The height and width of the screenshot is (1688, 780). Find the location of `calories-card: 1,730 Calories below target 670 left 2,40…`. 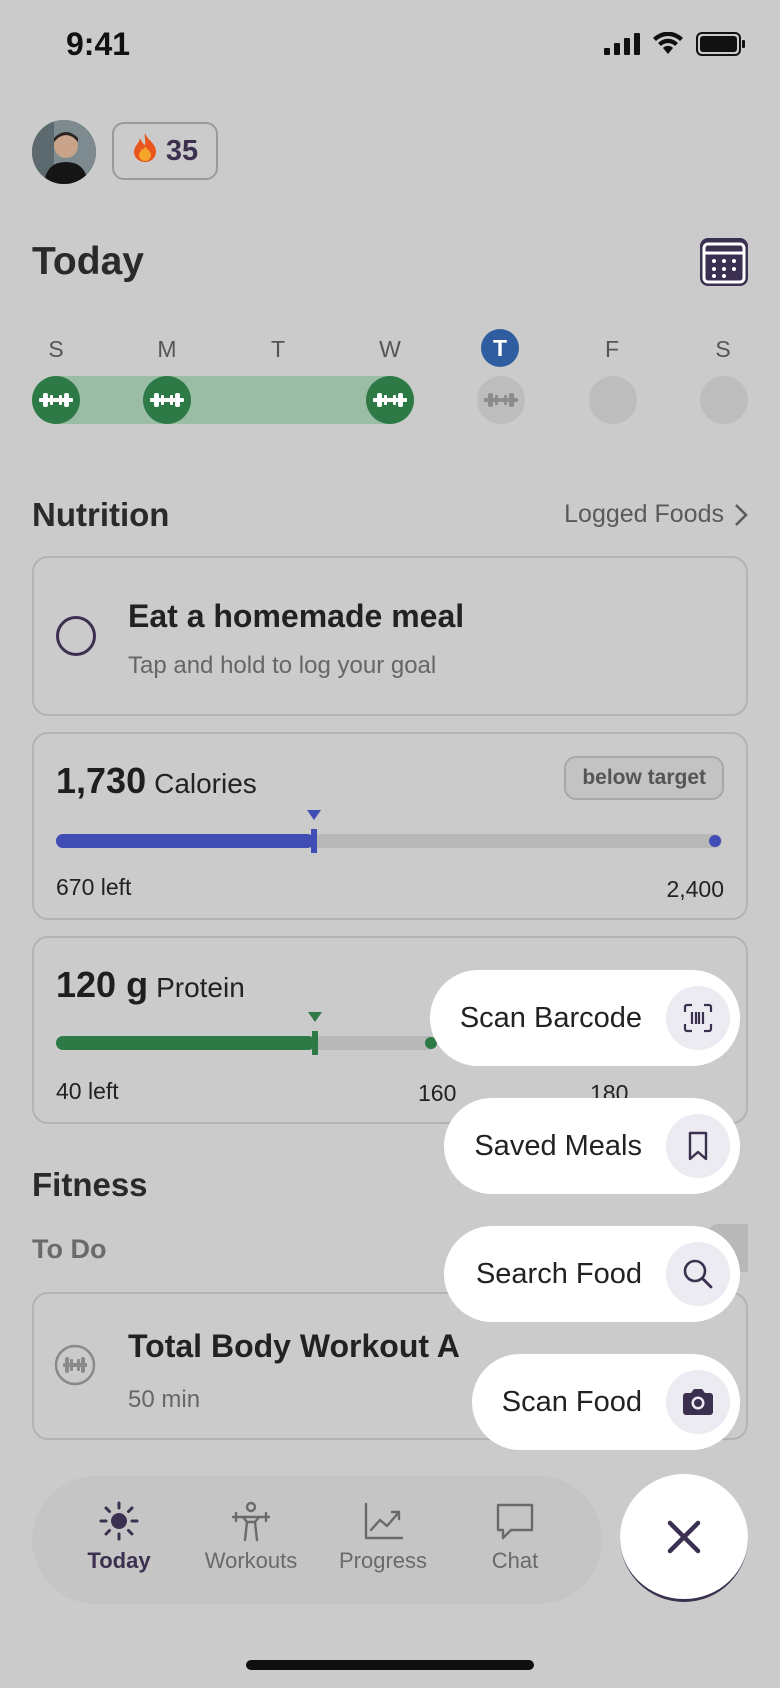

calories-card: 1,730 Calories below target 670 left 2,40… is located at coordinates (390, 826).